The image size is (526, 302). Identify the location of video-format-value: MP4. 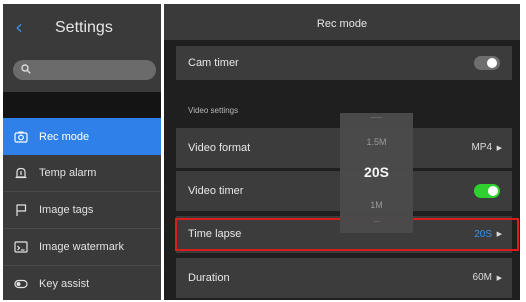
(481, 147).